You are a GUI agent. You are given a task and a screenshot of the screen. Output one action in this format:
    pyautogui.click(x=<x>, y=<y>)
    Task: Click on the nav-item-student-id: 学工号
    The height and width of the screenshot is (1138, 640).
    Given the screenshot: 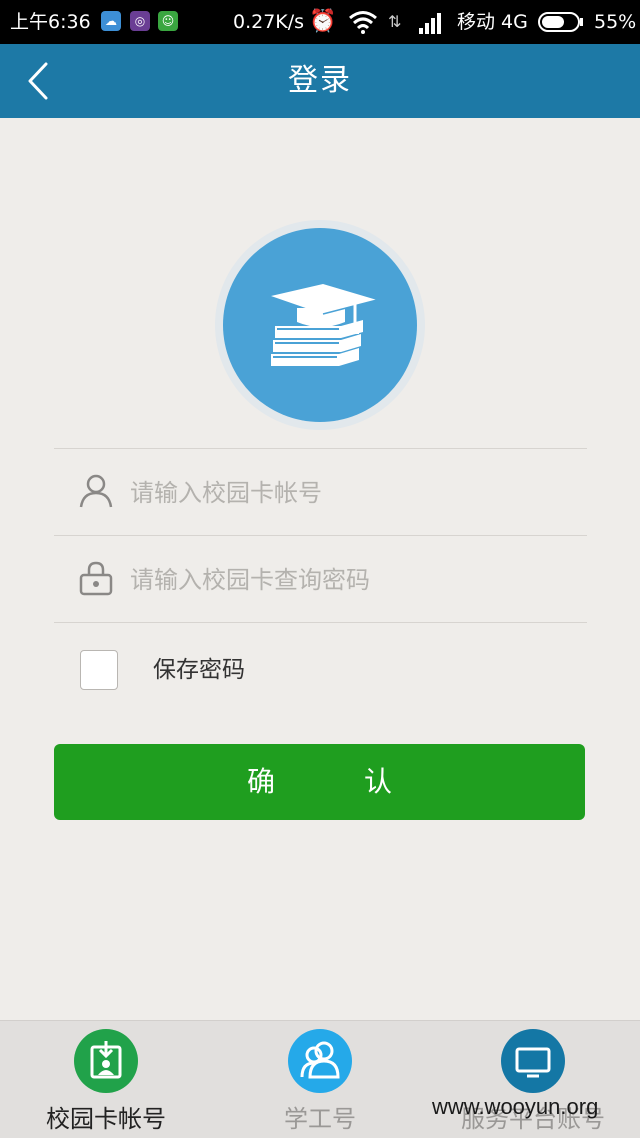 What is the action you would take?
    pyautogui.click(x=320, y=1079)
    